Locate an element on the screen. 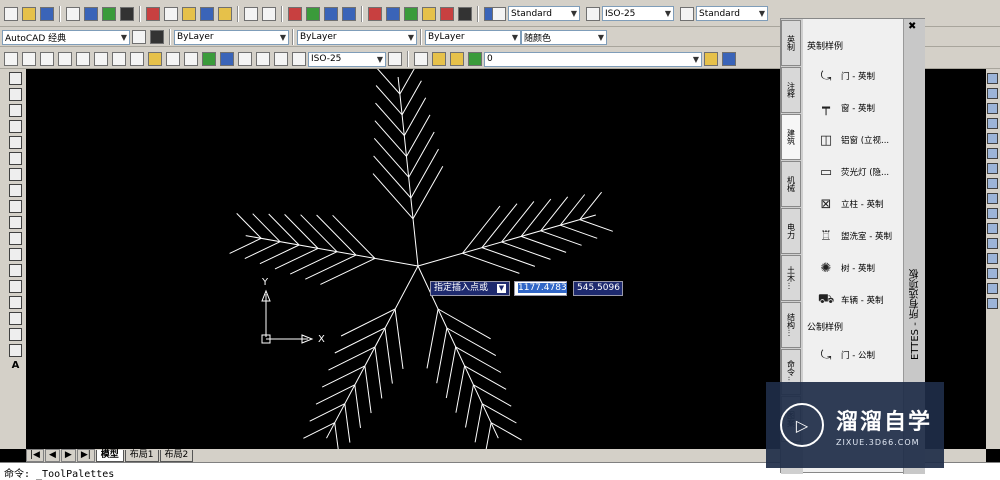 The image size is (1000, 480). layer-freeze-icon is located at coordinates (457, 59).